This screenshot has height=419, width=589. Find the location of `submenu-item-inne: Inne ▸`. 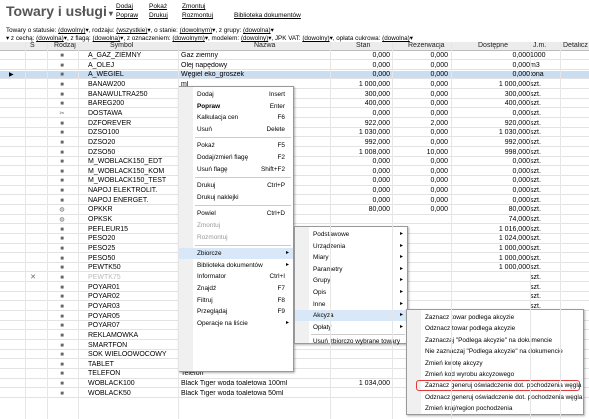

submenu-item-inne: Inne ▸ is located at coordinates (351, 304).